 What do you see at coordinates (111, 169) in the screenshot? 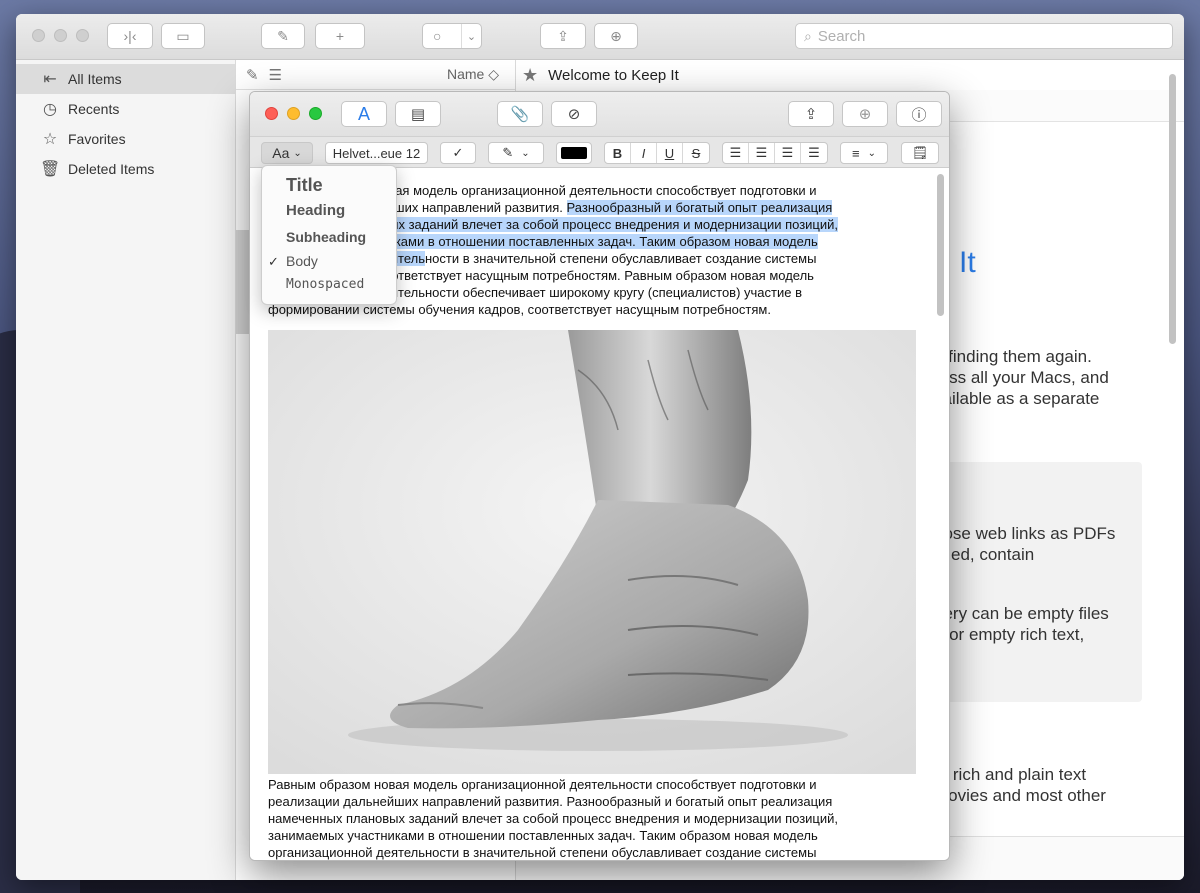
I see `sidebar-item-label: Deleted Items` at bounding box center [111, 169].